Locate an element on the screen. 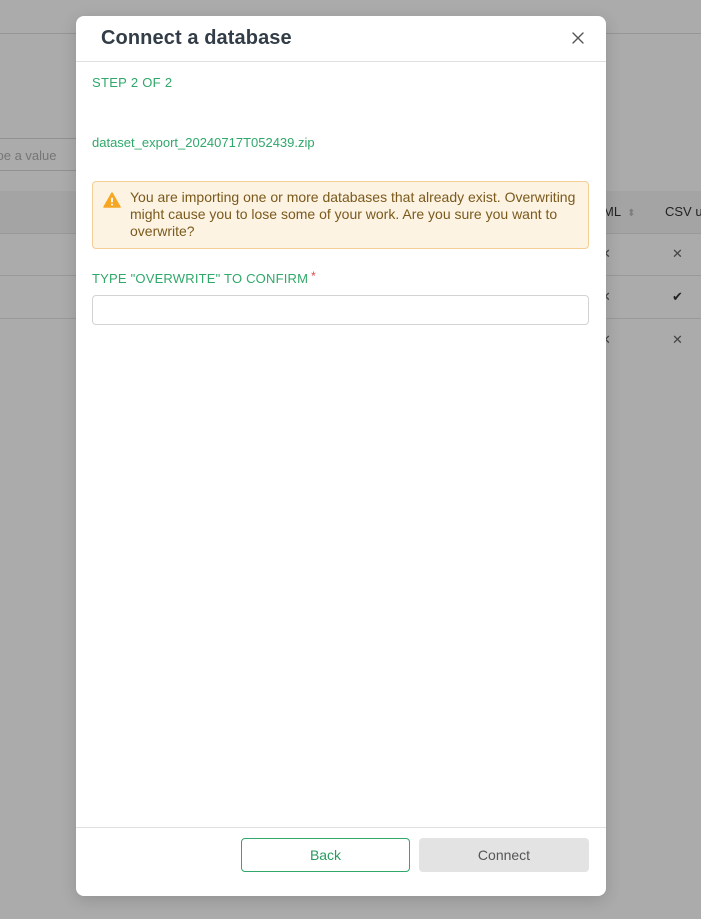 This screenshot has height=919, width=701. confirm-field-label-text: TYPE "OVERWRITE" TO CONFIRM is located at coordinates (200, 278).